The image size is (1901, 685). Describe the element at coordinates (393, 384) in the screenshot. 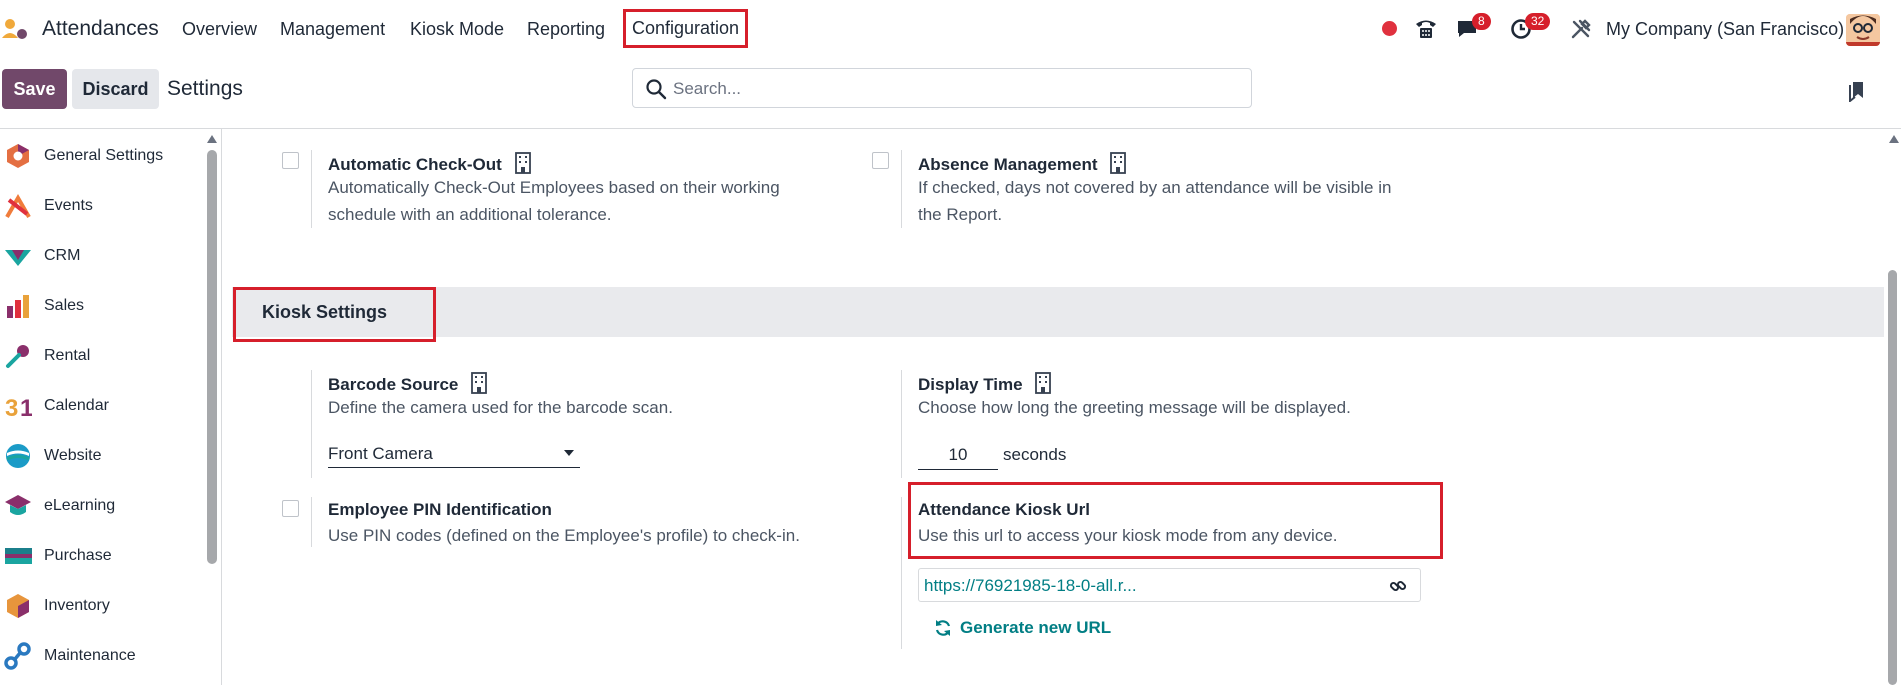

I see `barcode-title-text: Barcode Source` at that location.